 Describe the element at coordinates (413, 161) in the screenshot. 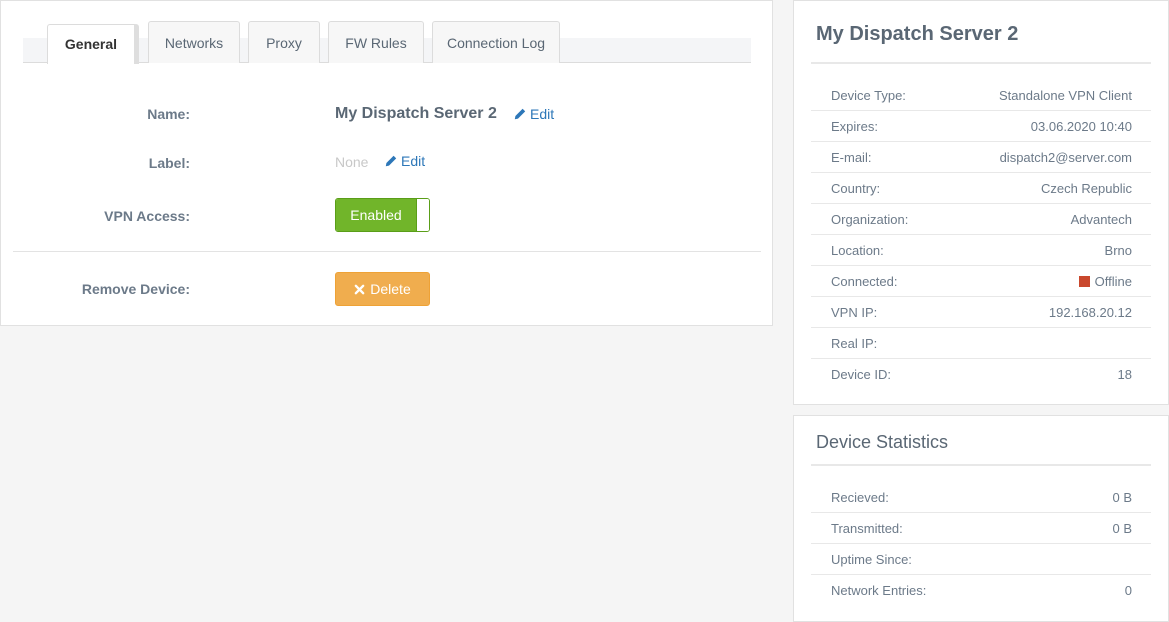

I see `edit-label-label: Edit` at that location.